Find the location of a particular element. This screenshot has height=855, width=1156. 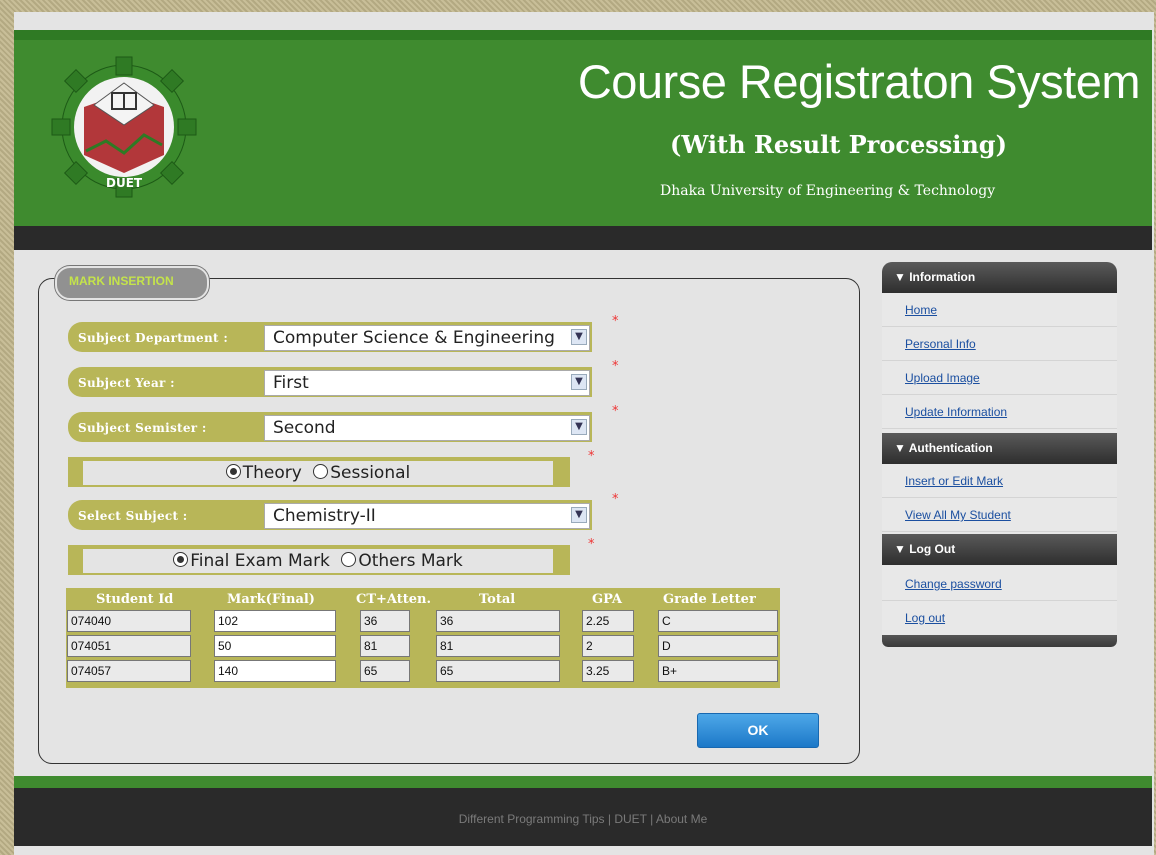

mark-final-input: 140 is located at coordinates (275, 671).